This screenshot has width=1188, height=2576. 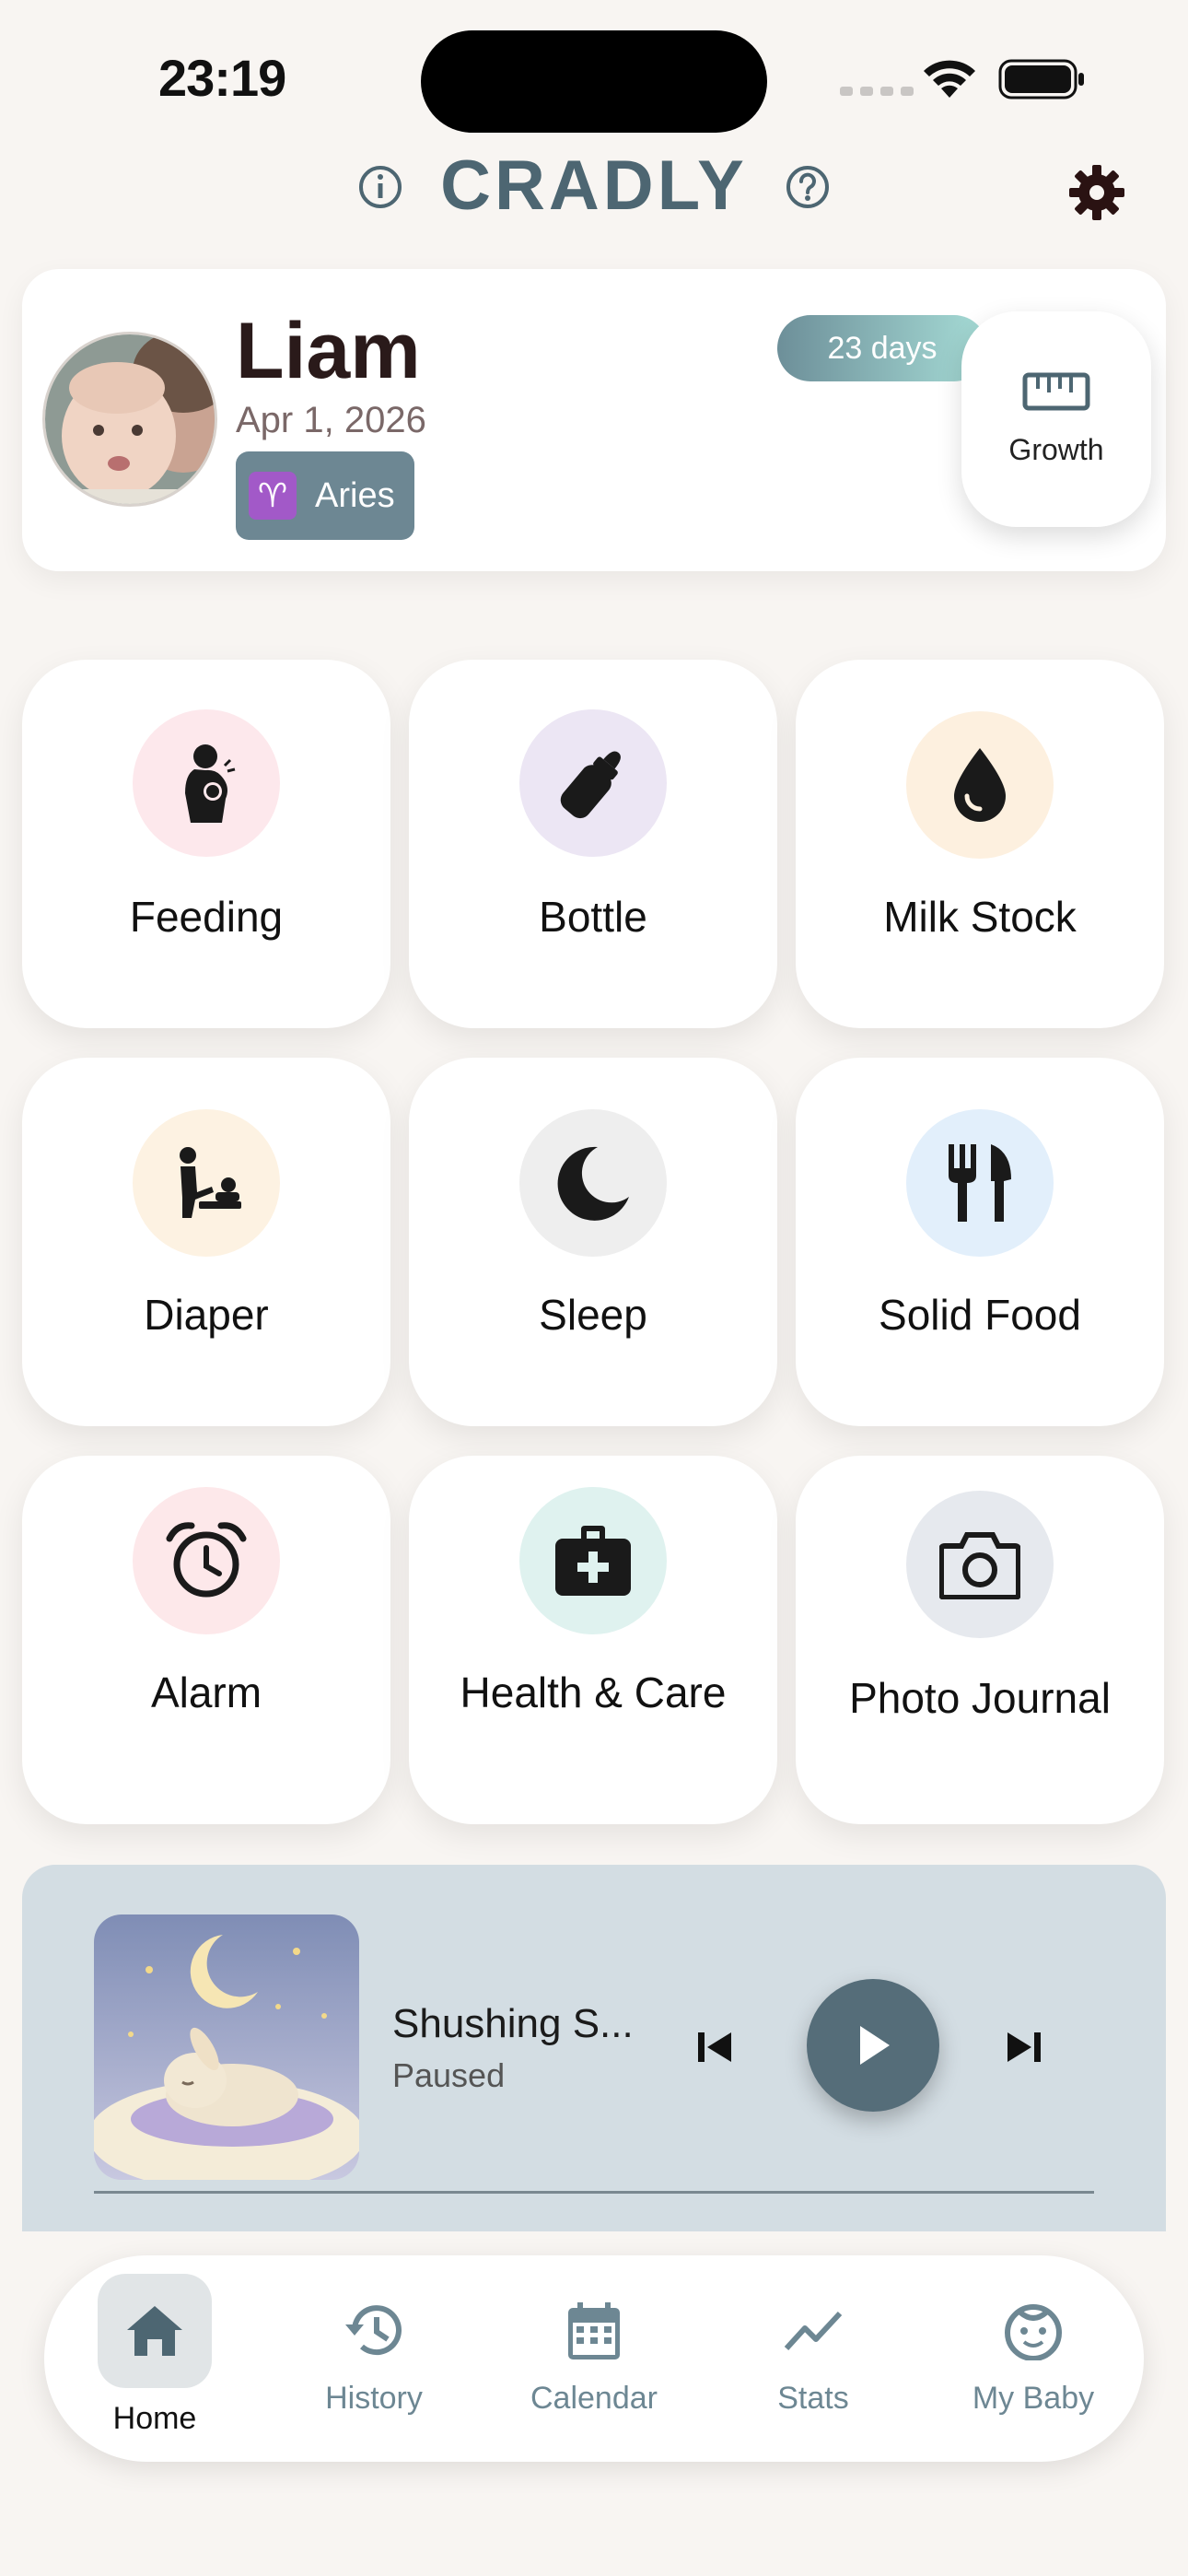 I want to click on previous-track-icon, so click(x=714, y=2047).